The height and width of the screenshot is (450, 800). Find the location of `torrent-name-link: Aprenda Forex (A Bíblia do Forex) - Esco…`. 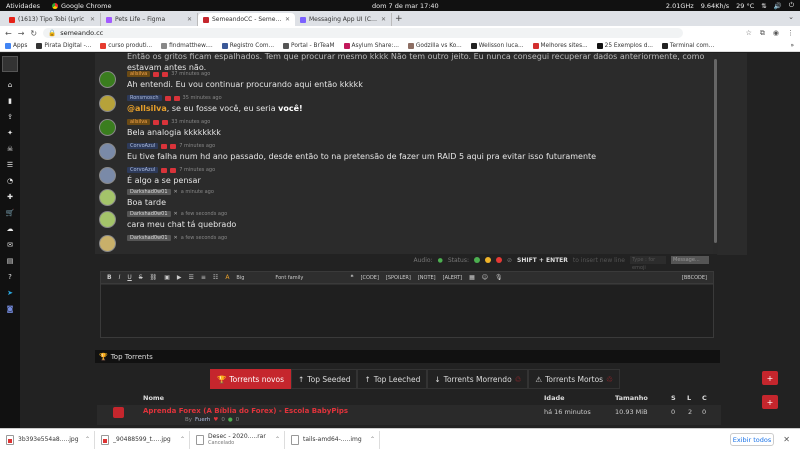

torrent-name-link: Aprenda Forex (A Bíblia do Forex) - Esco… is located at coordinates (245, 411).